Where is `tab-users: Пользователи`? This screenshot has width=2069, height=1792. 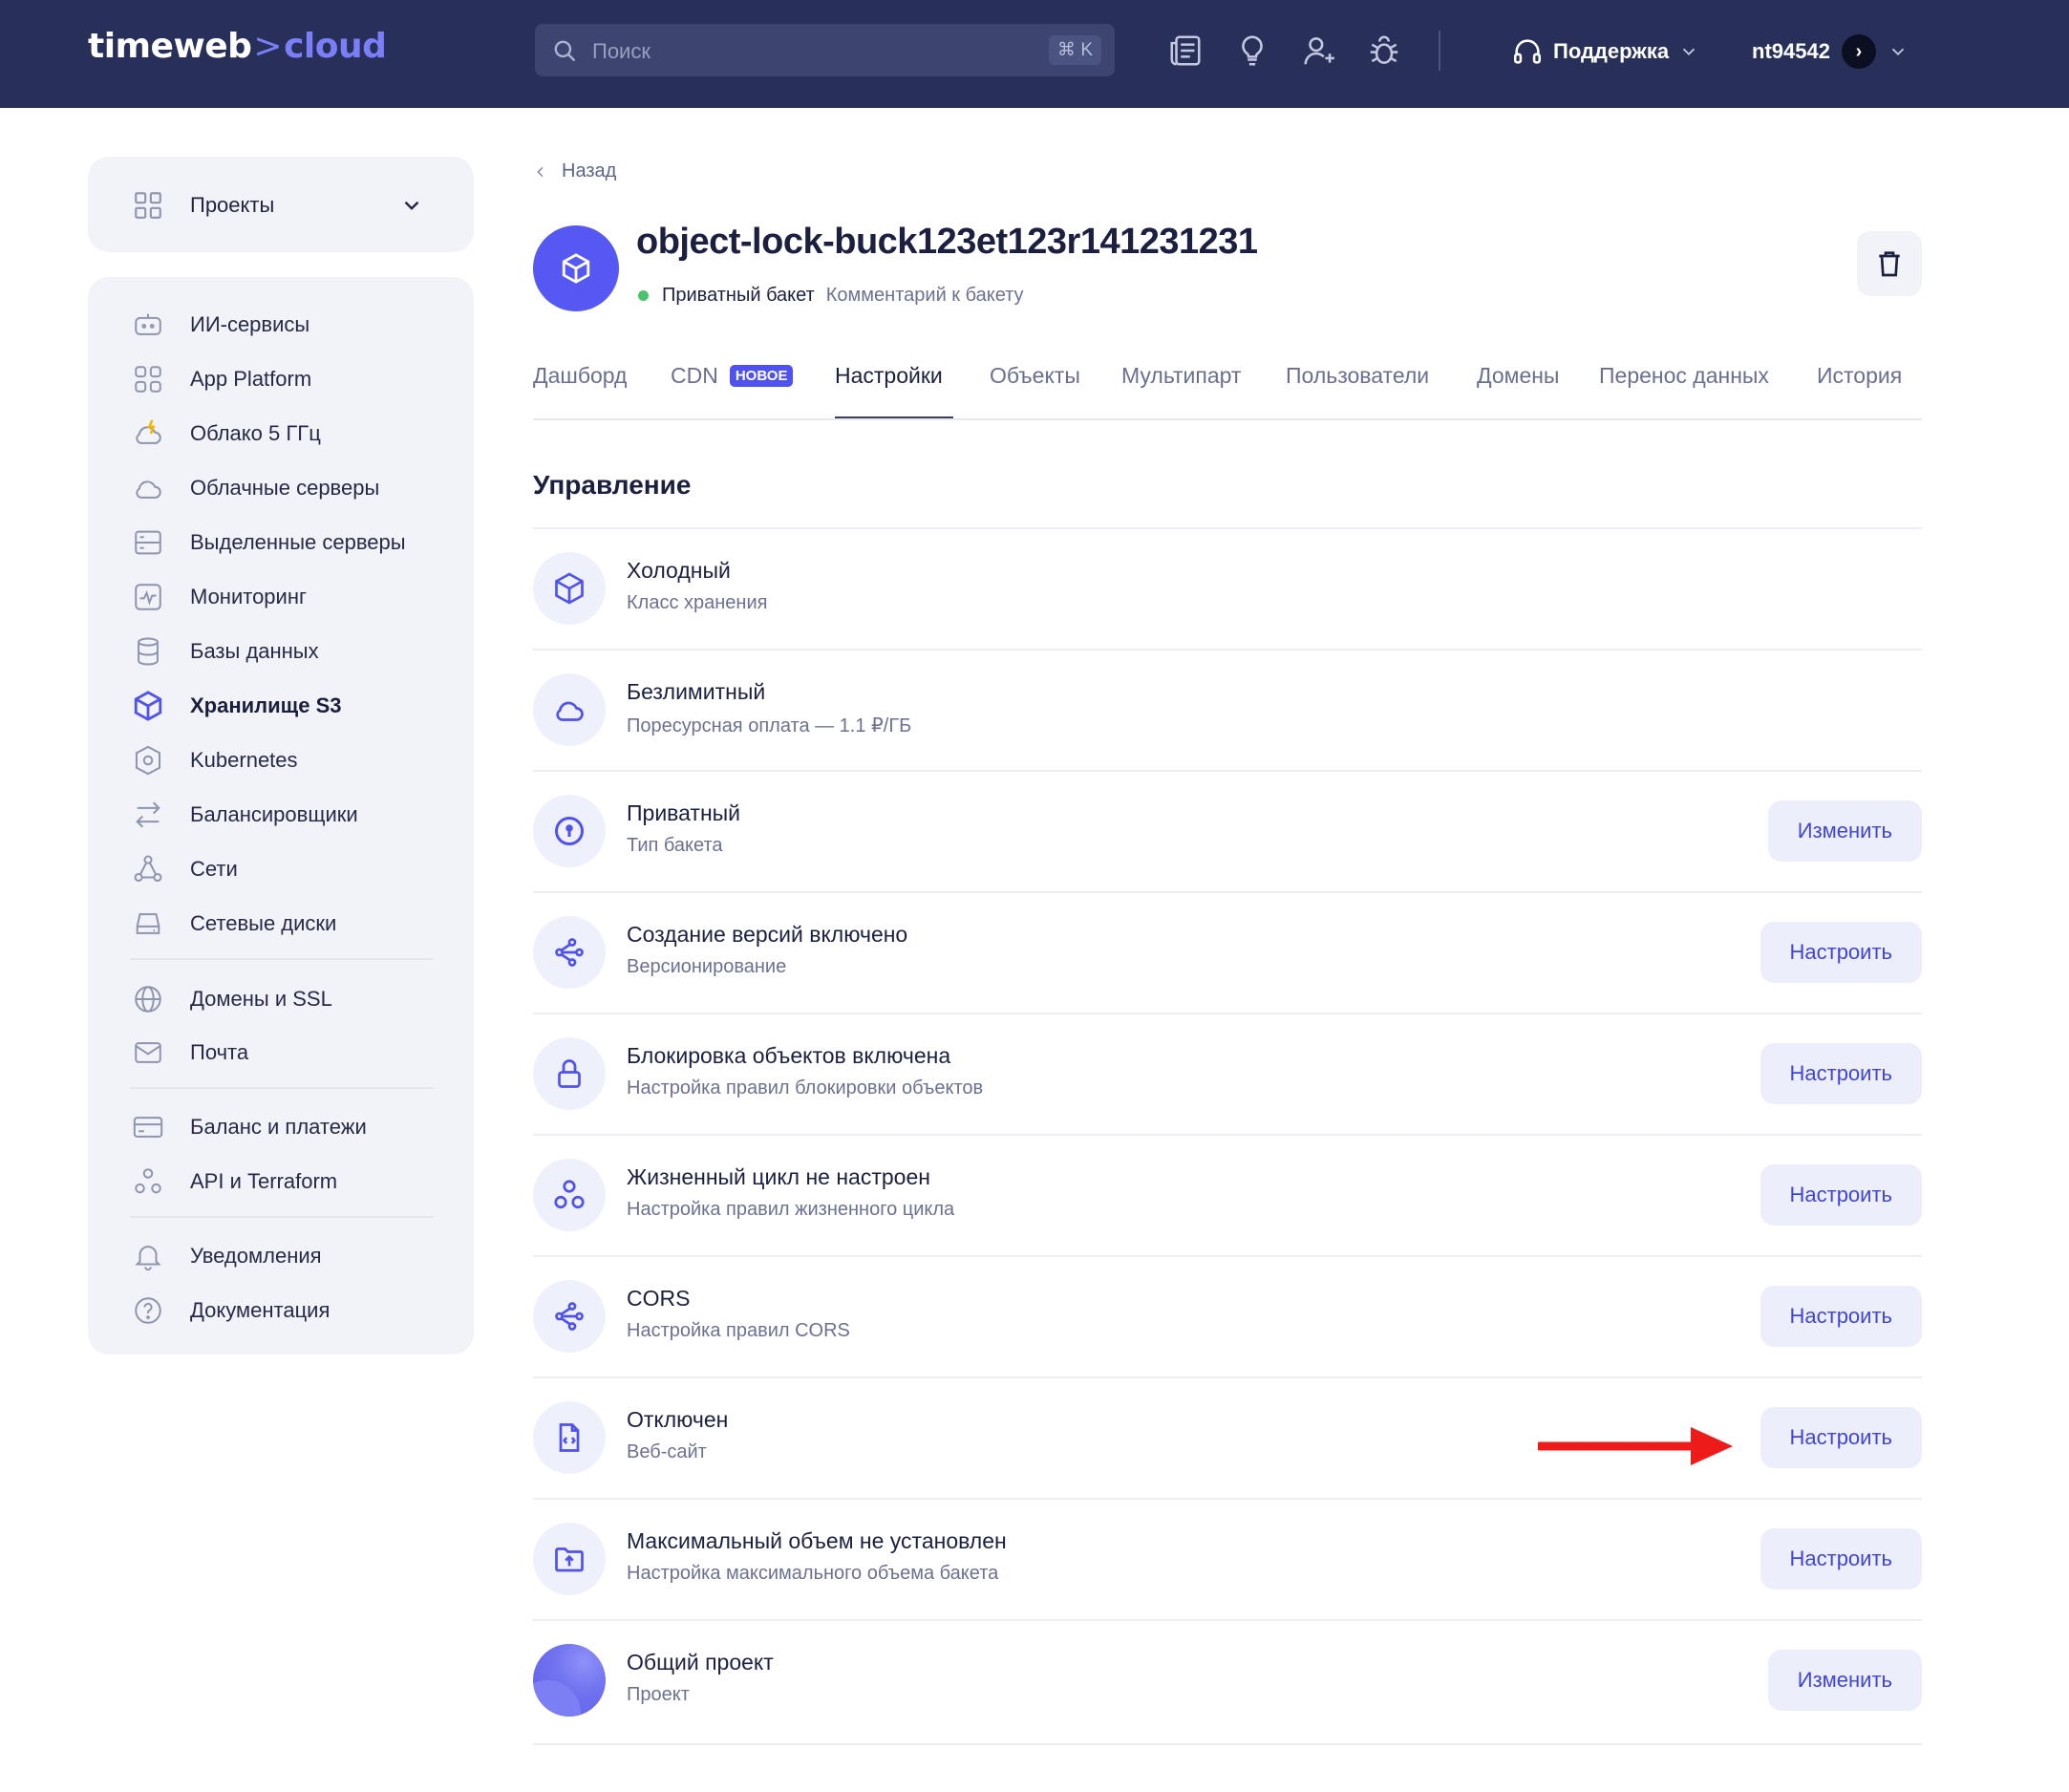
tab-users: Пользователи is located at coordinates (1357, 376).